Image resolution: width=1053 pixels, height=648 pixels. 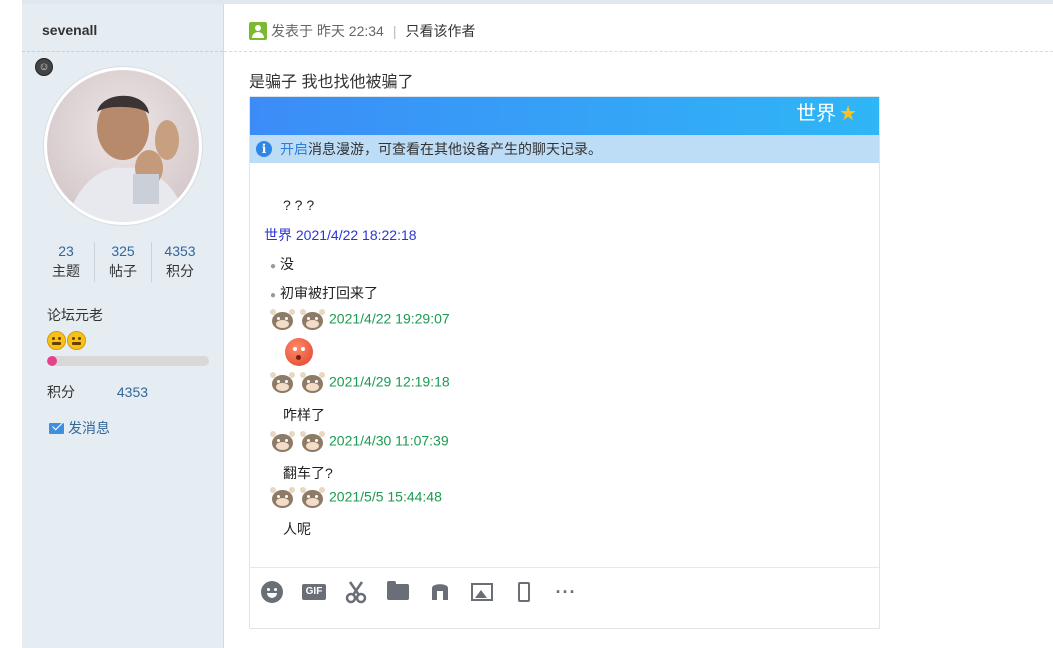 I want to click on points-value: 4353, so click(x=132, y=392).